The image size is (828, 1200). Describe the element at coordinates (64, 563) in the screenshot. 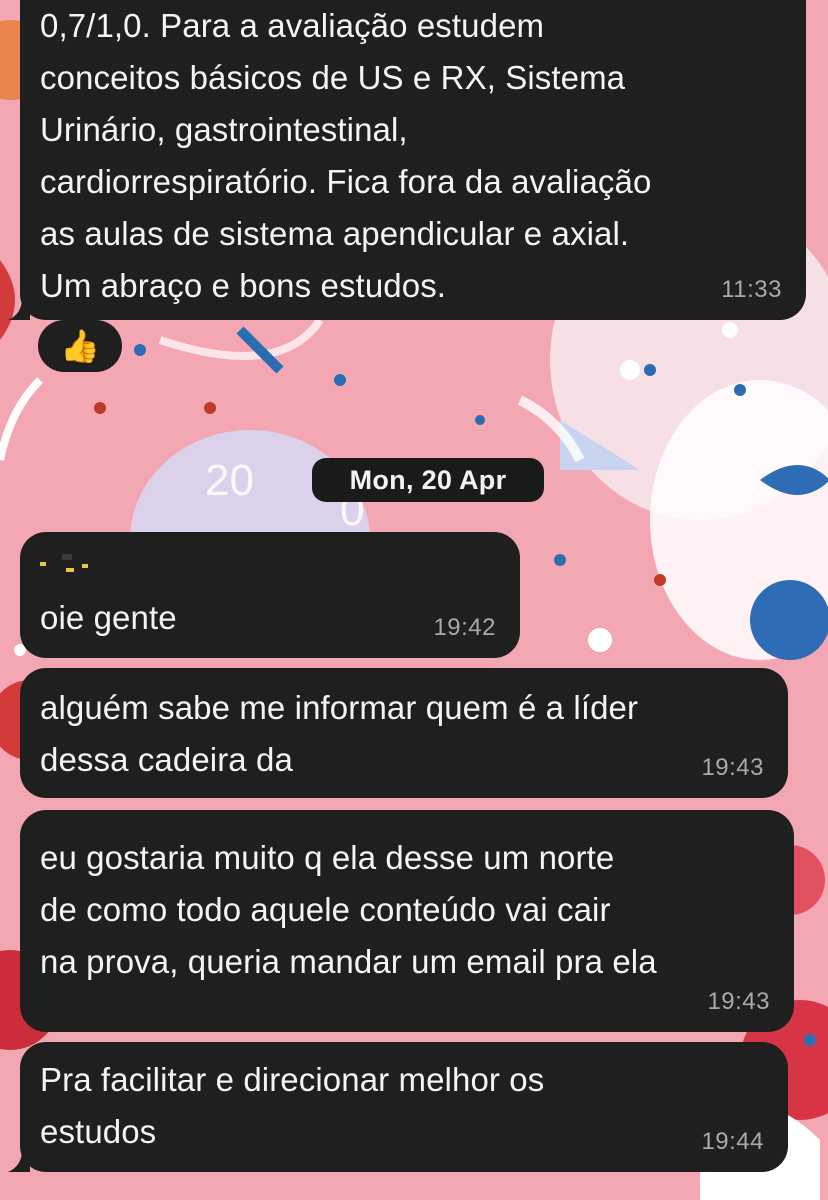

I see `sender-name-redacted` at that location.